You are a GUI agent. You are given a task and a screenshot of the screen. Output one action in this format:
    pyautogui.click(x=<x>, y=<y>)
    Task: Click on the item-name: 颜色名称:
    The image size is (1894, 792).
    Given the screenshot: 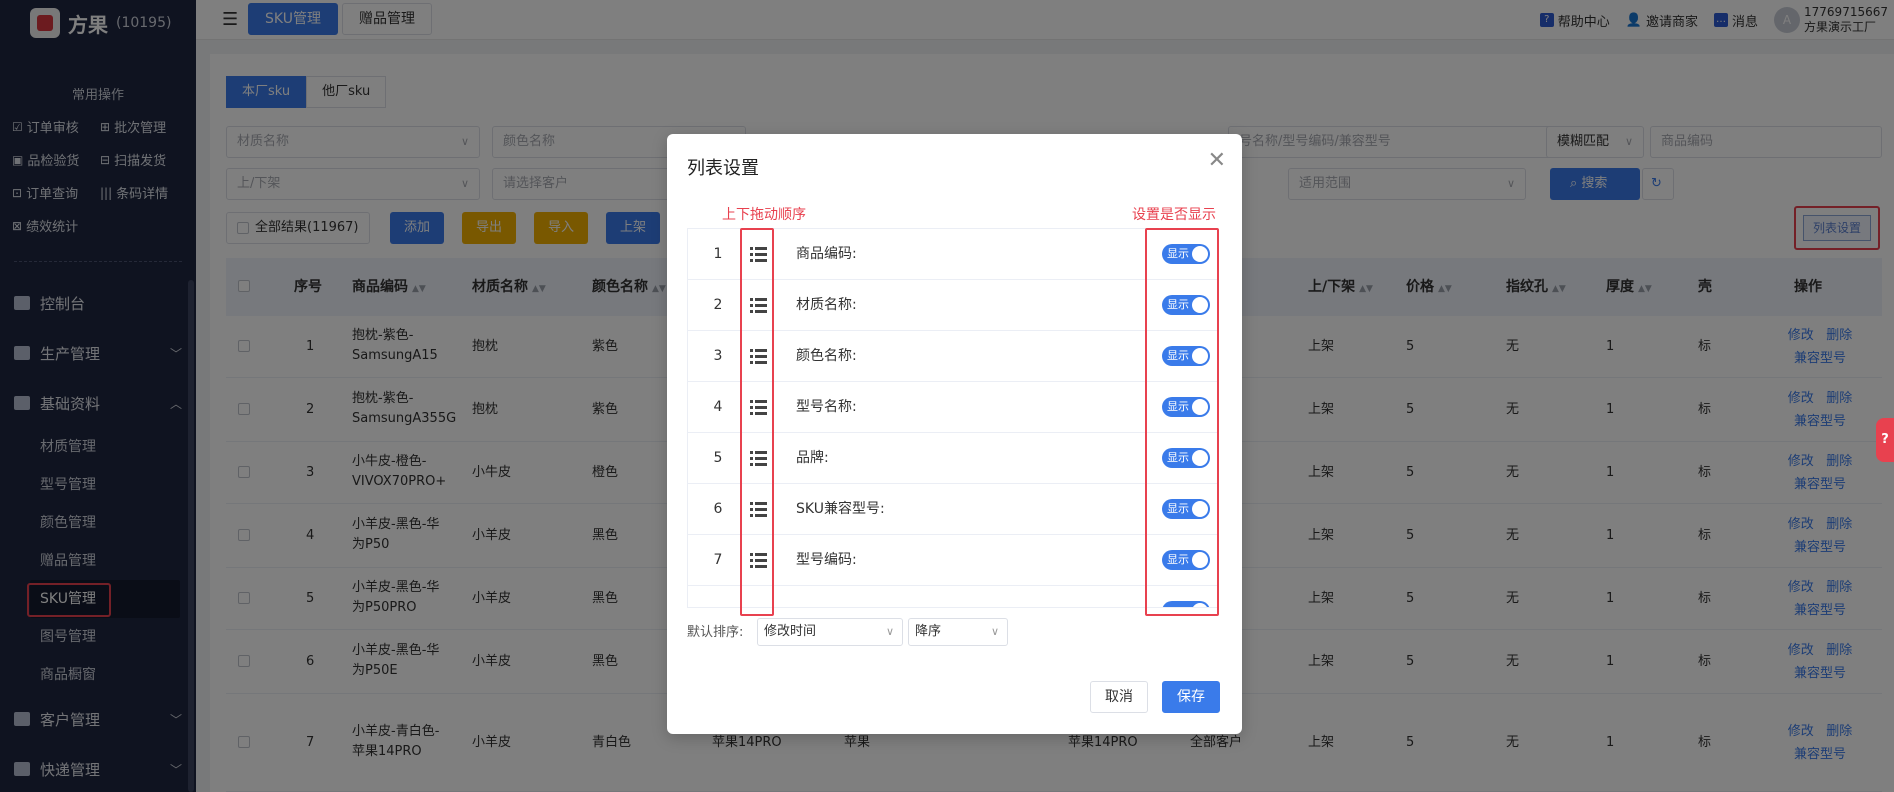 What is the action you would take?
    pyautogui.click(x=826, y=356)
    